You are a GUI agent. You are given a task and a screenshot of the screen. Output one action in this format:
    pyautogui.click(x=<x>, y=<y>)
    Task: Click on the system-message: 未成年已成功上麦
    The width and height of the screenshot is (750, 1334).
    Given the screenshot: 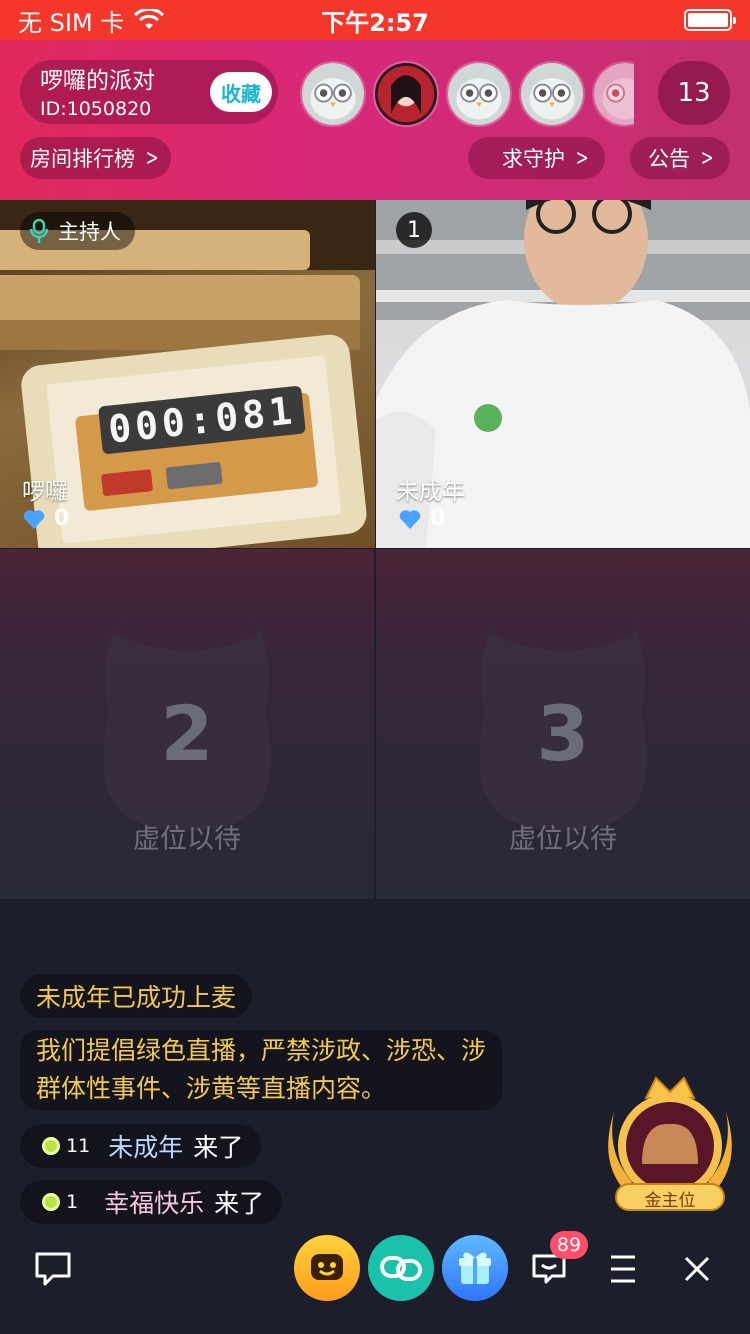 What is the action you would take?
    pyautogui.click(x=136, y=996)
    